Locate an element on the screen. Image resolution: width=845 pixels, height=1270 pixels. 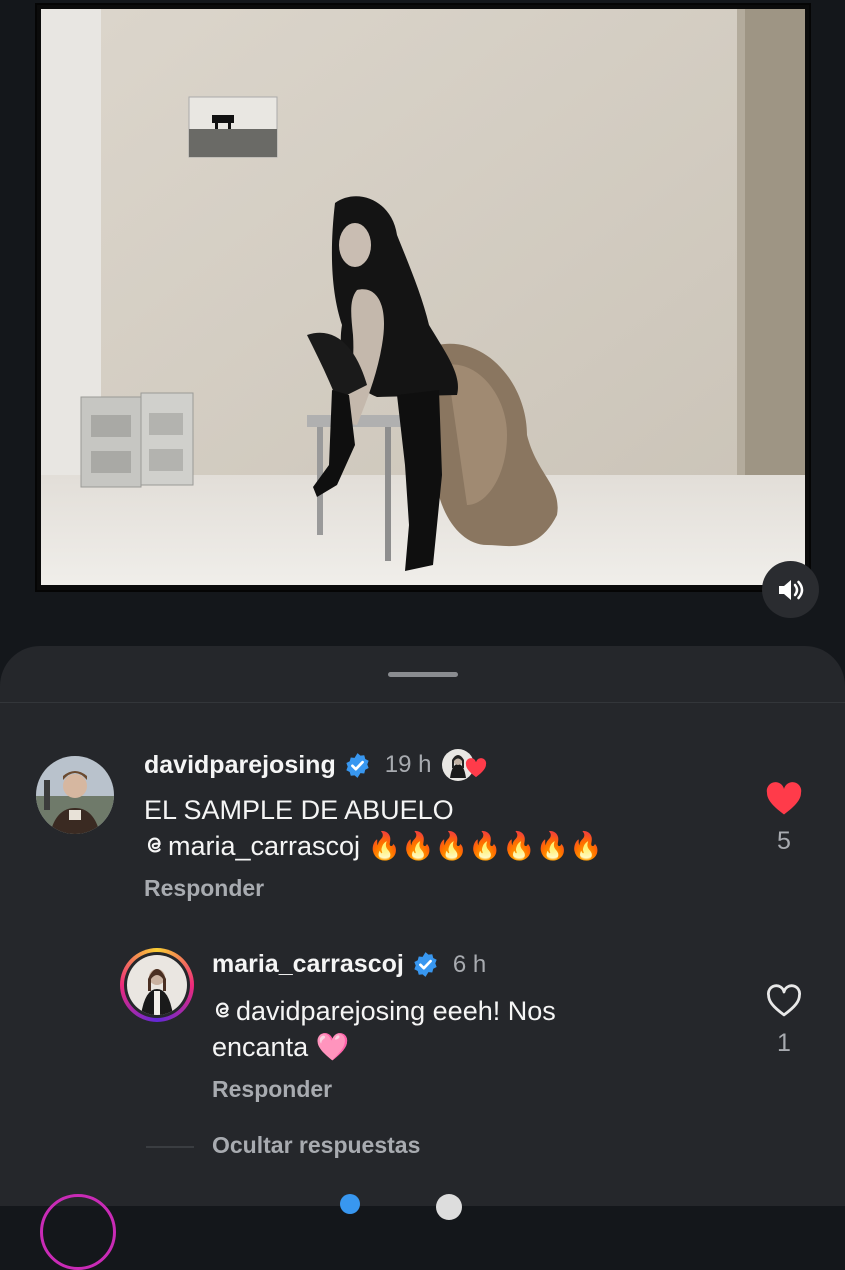
threads-mention-icon is located at coordinates (222, 1010).